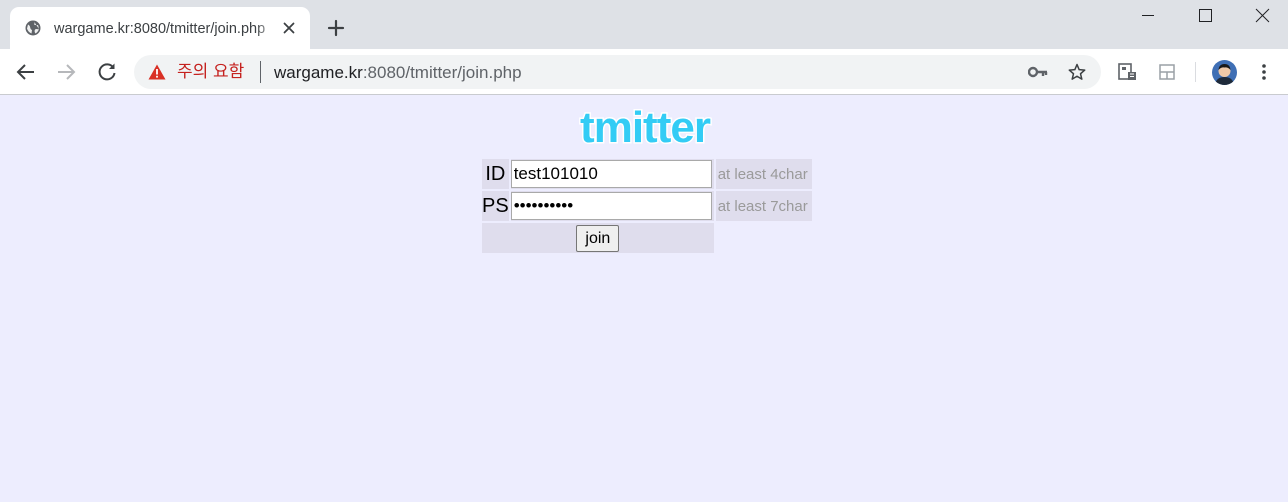 The height and width of the screenshot is (502, 1288). I want to click on tmitter-logo: tmitter, so click(646, 129).